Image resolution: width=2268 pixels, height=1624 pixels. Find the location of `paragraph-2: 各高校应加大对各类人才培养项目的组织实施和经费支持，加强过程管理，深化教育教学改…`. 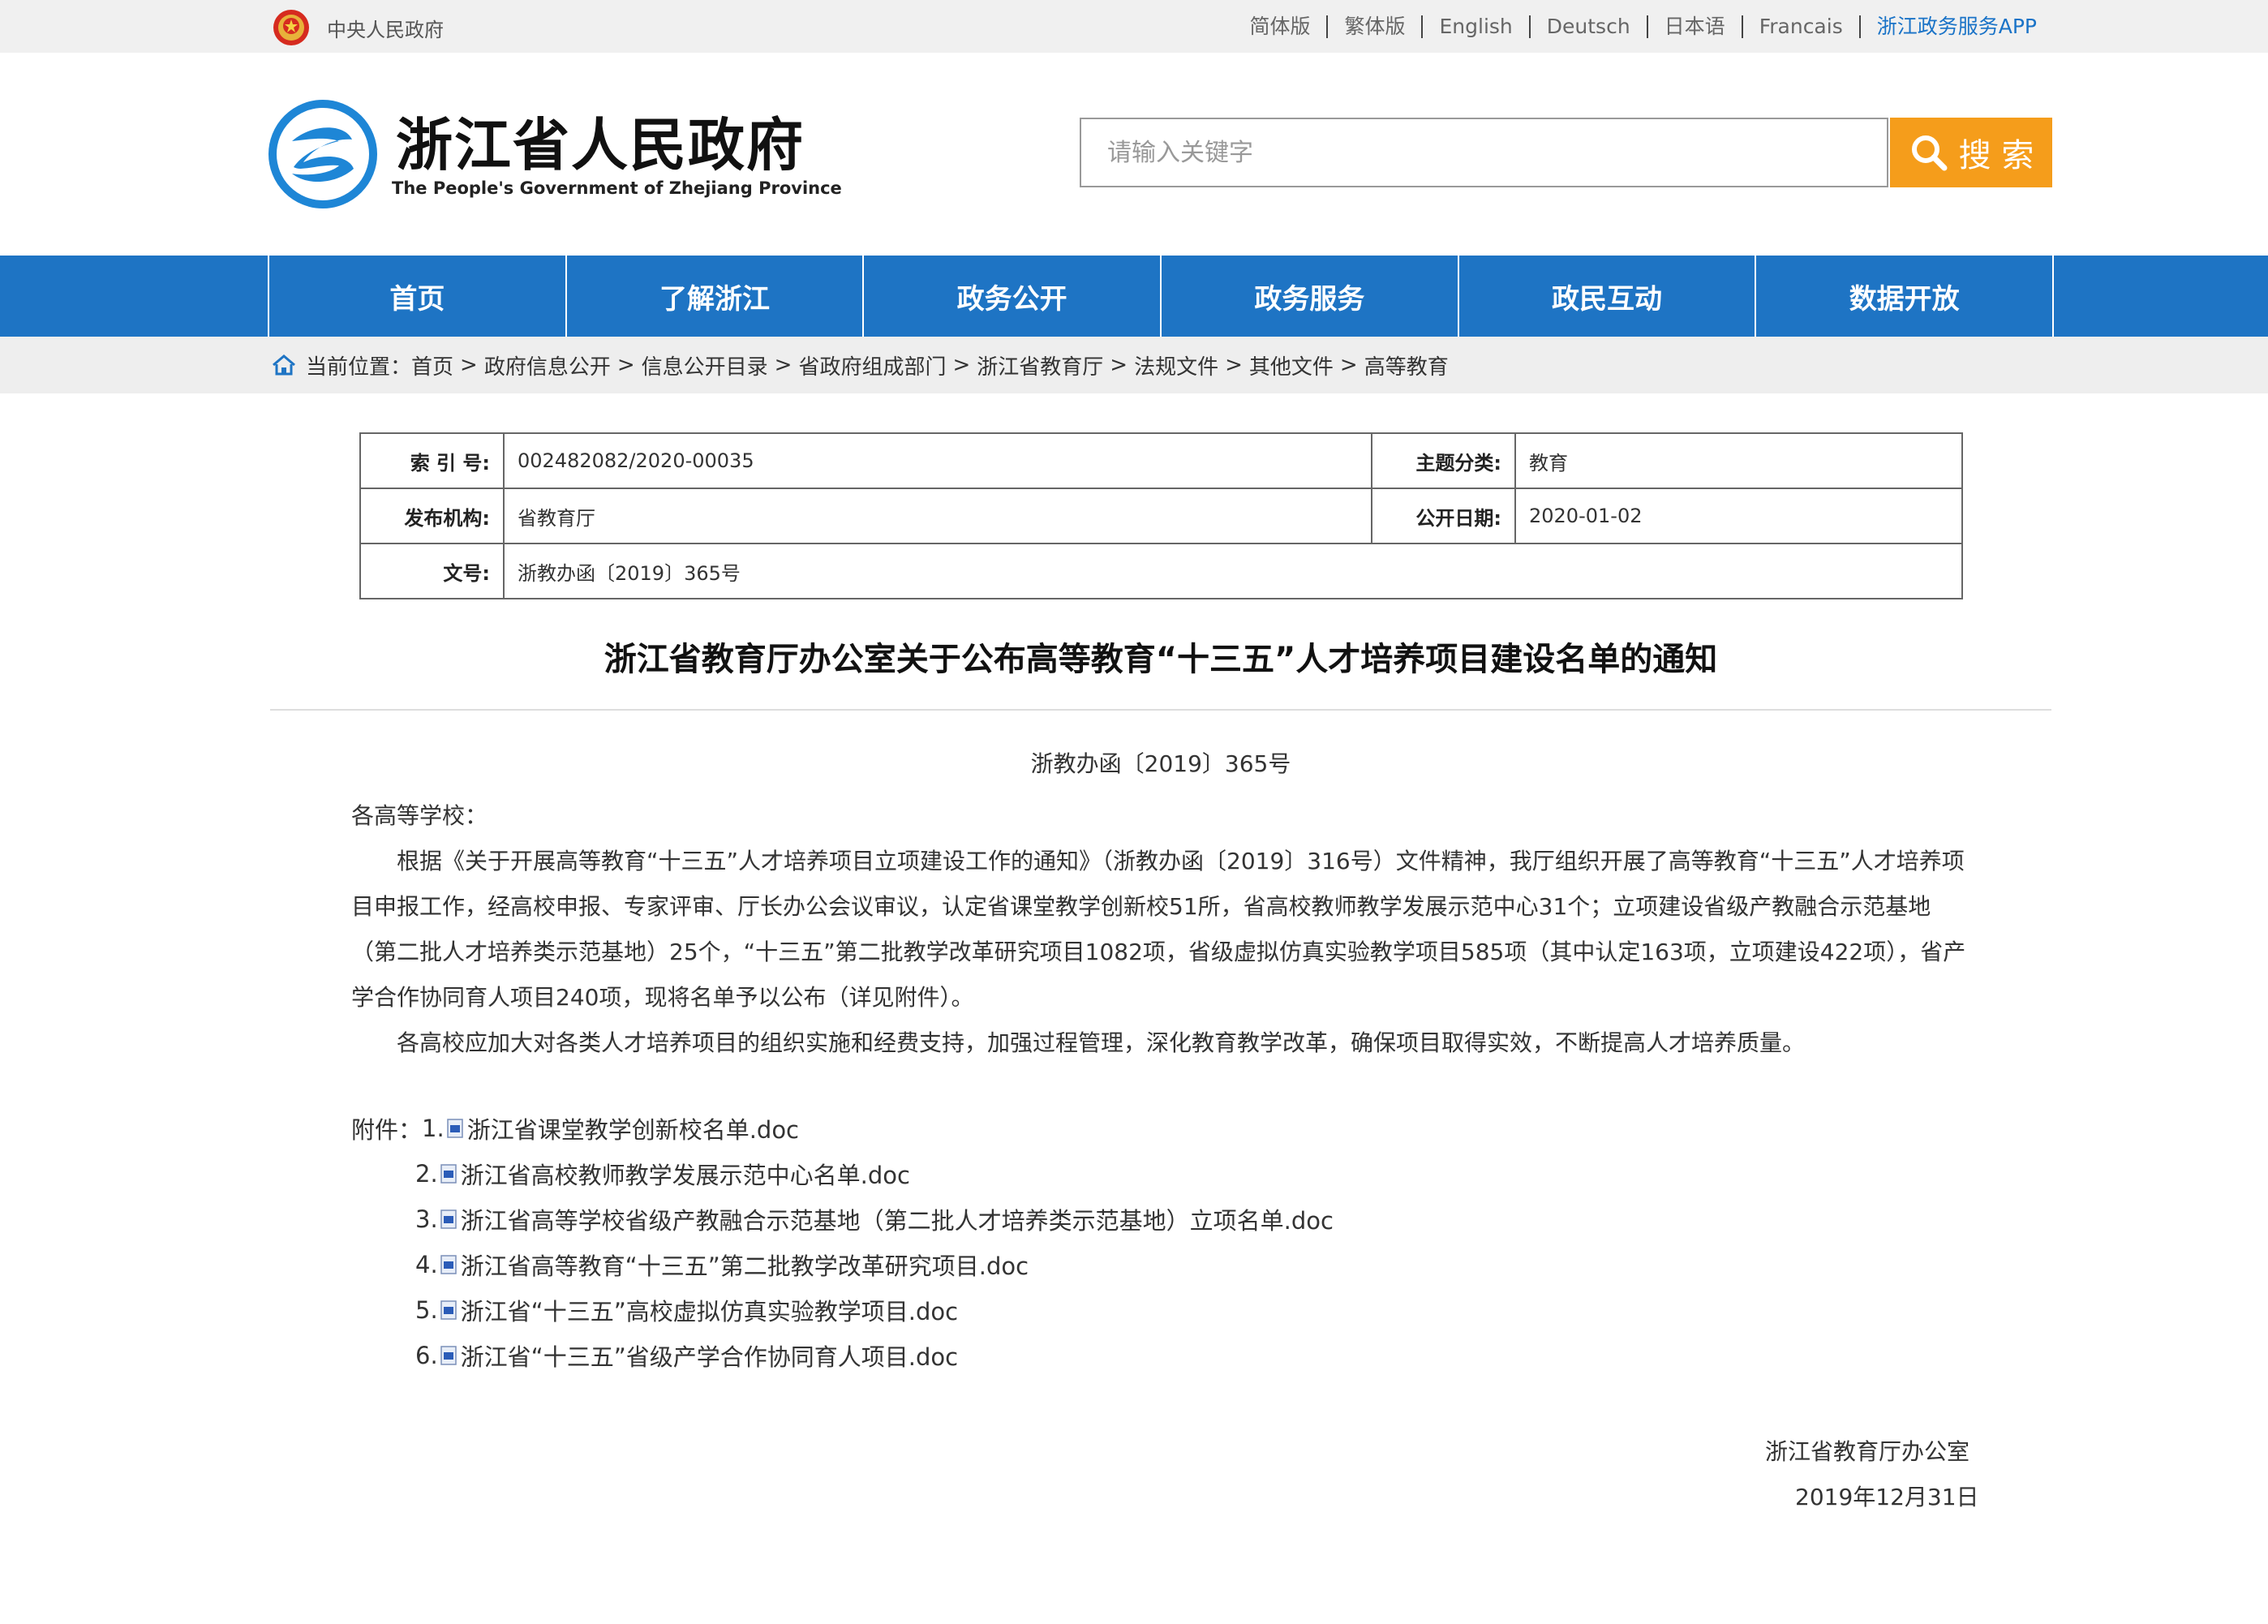

paragraph-2: 各高校应加大对各类人才培养项目的组织实施和经费支持，加强过程管理，深化教育教学改… is located at coordinates (1101, 1042).